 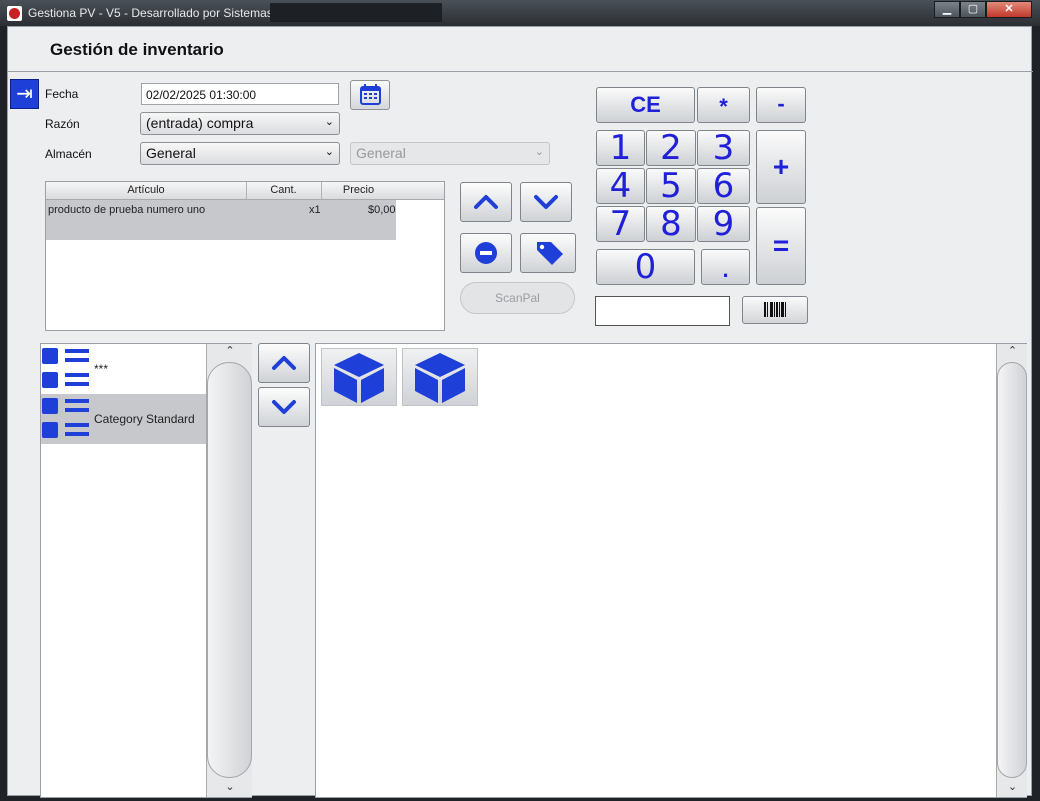 What do you see at coordinates (171, 153) in the screenshot?
I see `almacen-select-value: General` at bounding box center [171, 153].